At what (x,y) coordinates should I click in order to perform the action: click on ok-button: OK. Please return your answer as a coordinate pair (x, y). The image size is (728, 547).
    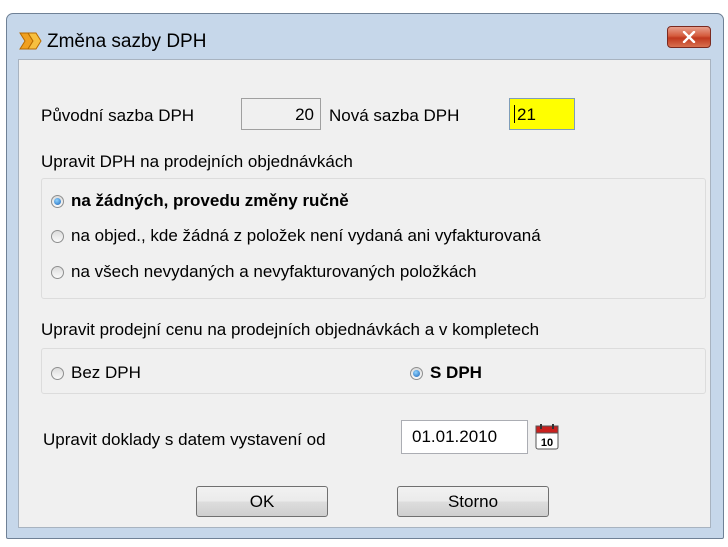
    Looking at the image, I should click on (262, 501).